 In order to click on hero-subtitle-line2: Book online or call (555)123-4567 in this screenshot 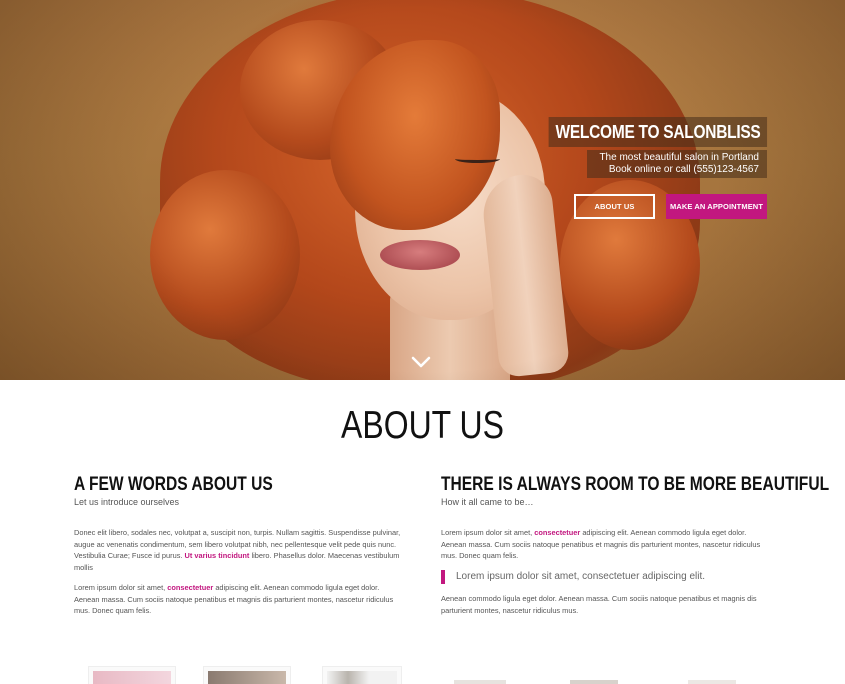, I will do `click(683, 169)`.